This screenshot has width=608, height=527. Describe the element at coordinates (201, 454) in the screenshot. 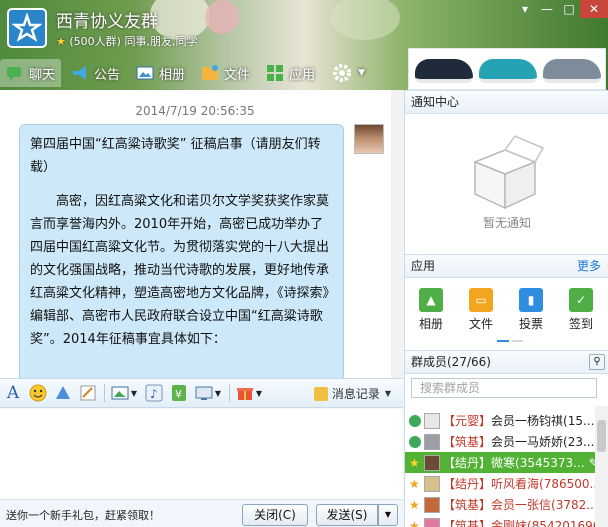

I see `message-input` at that location.